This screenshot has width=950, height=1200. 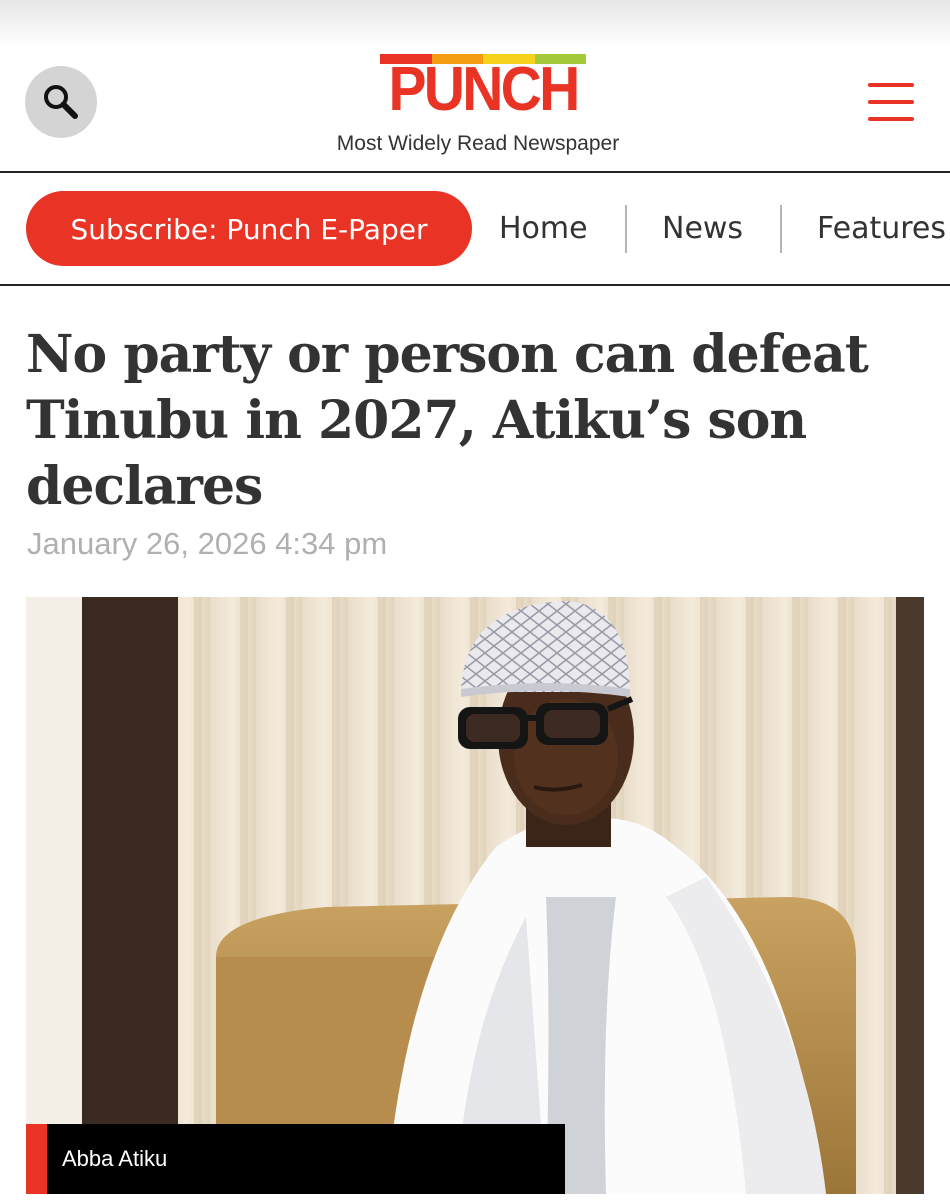 I want to click on punch-logo: PUNCH, so click(x=483, y=88).